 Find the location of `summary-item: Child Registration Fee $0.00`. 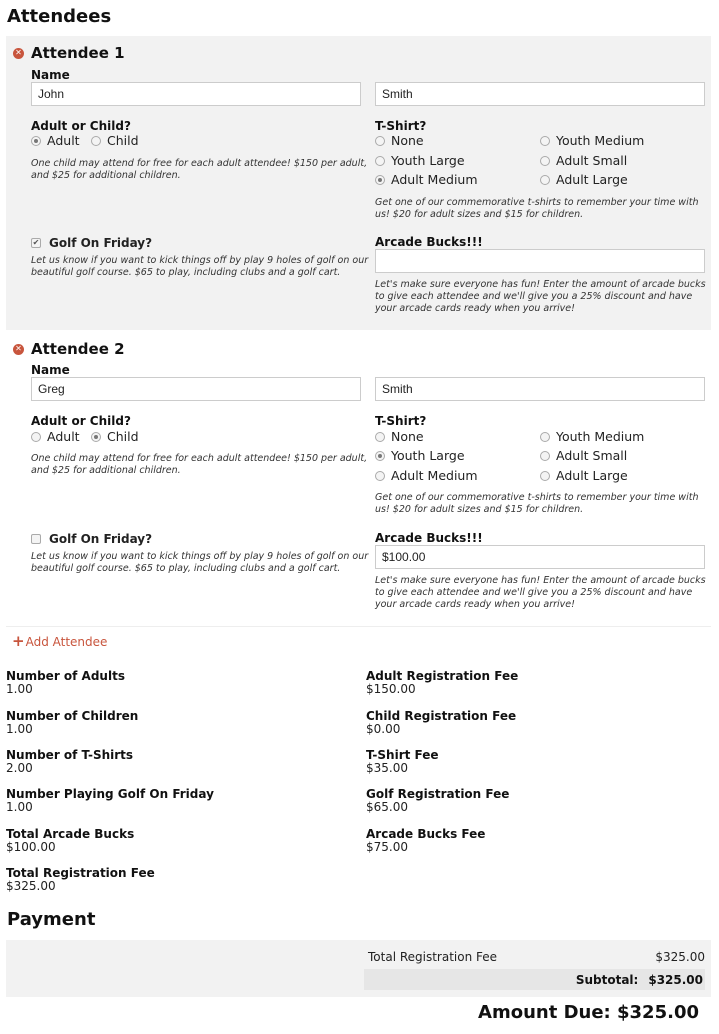

summary-item: Child Registration Fee $0.00 is located at coordinates (441, 722).